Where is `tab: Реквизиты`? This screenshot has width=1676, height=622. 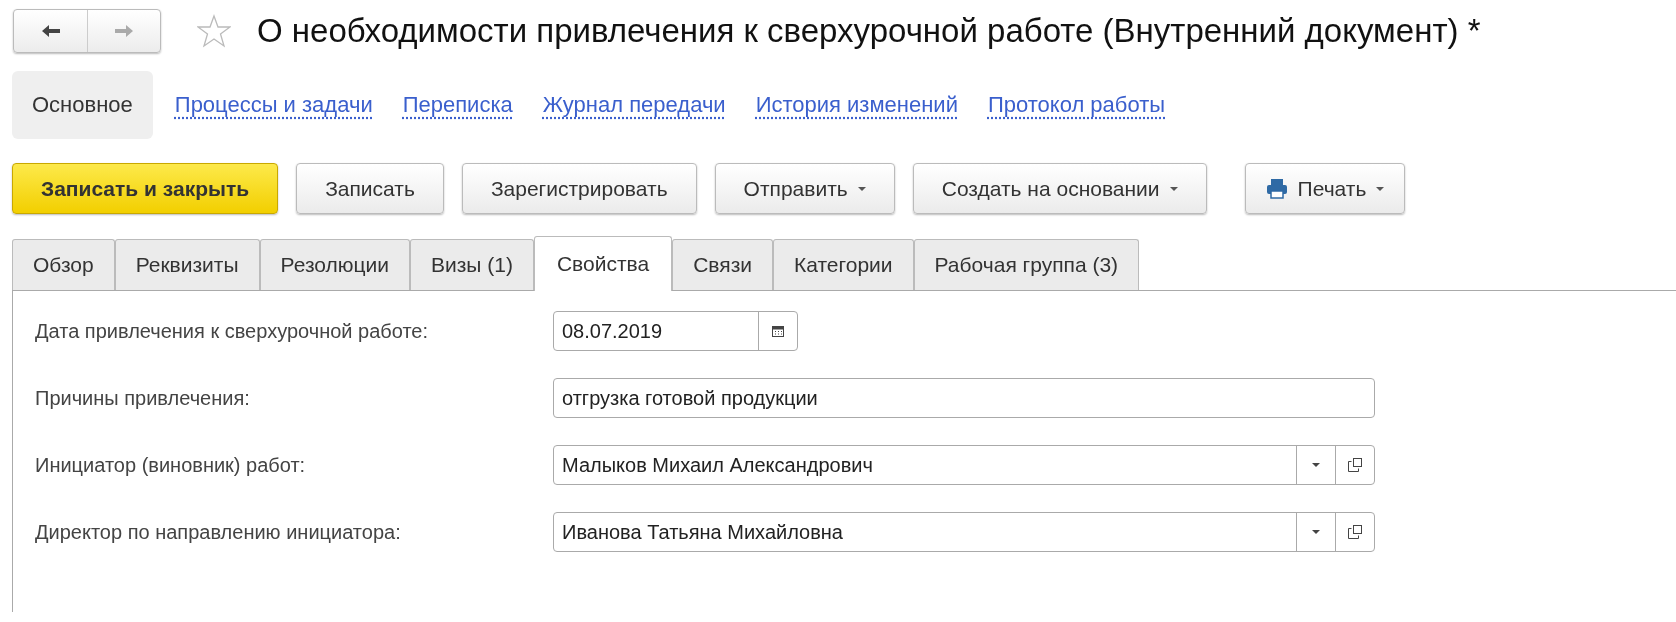 tab: Реквизиты is located at coordinates (187, 264).